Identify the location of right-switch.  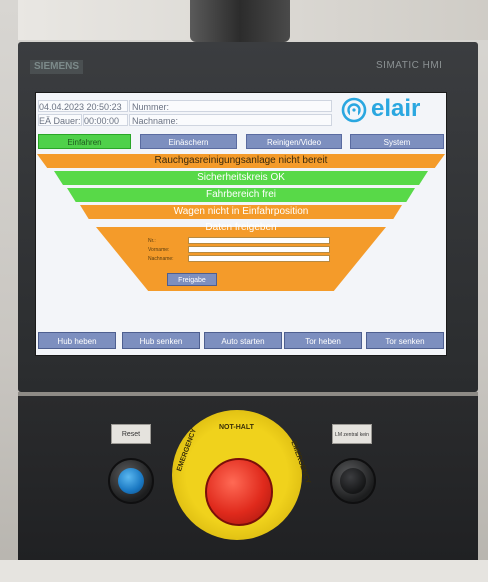
(353, 481).